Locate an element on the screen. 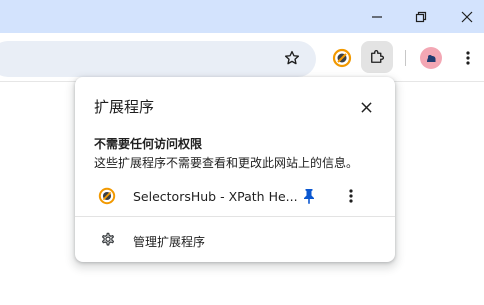 The height and width of the screenshot is (305, 484). toolbar-separator is located at coordinates (405, 58).